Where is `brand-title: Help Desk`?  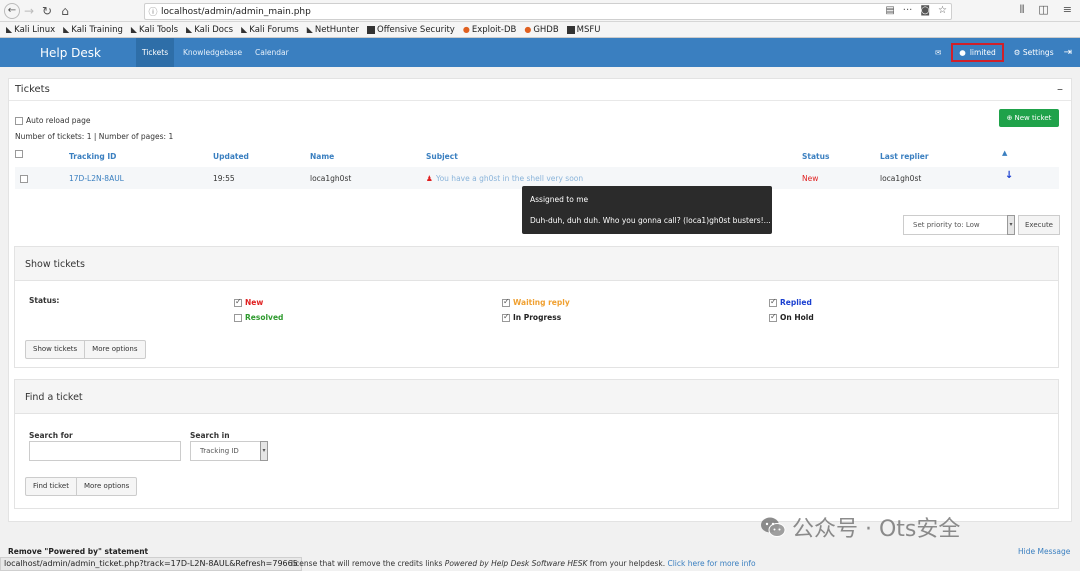
brand-title: Help Desk is located at coordinates (70, 53).